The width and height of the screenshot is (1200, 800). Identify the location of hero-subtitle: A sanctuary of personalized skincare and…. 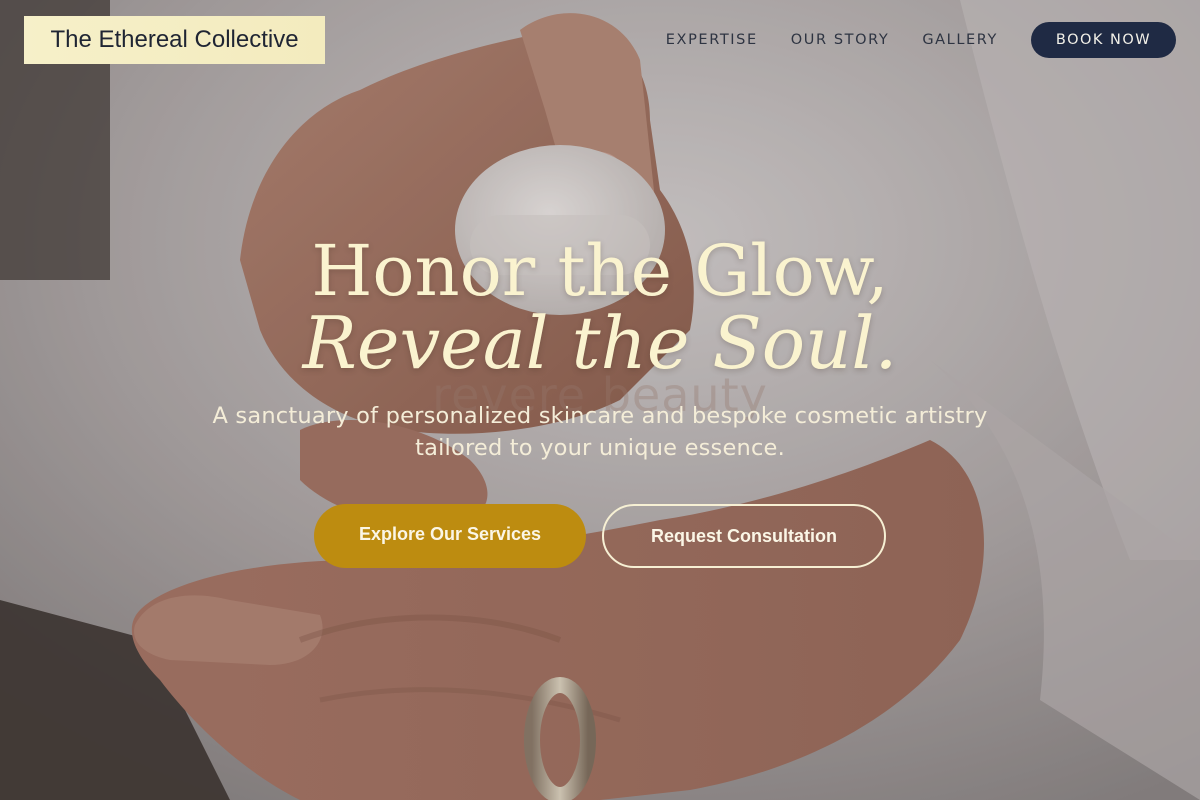
(600, 432).